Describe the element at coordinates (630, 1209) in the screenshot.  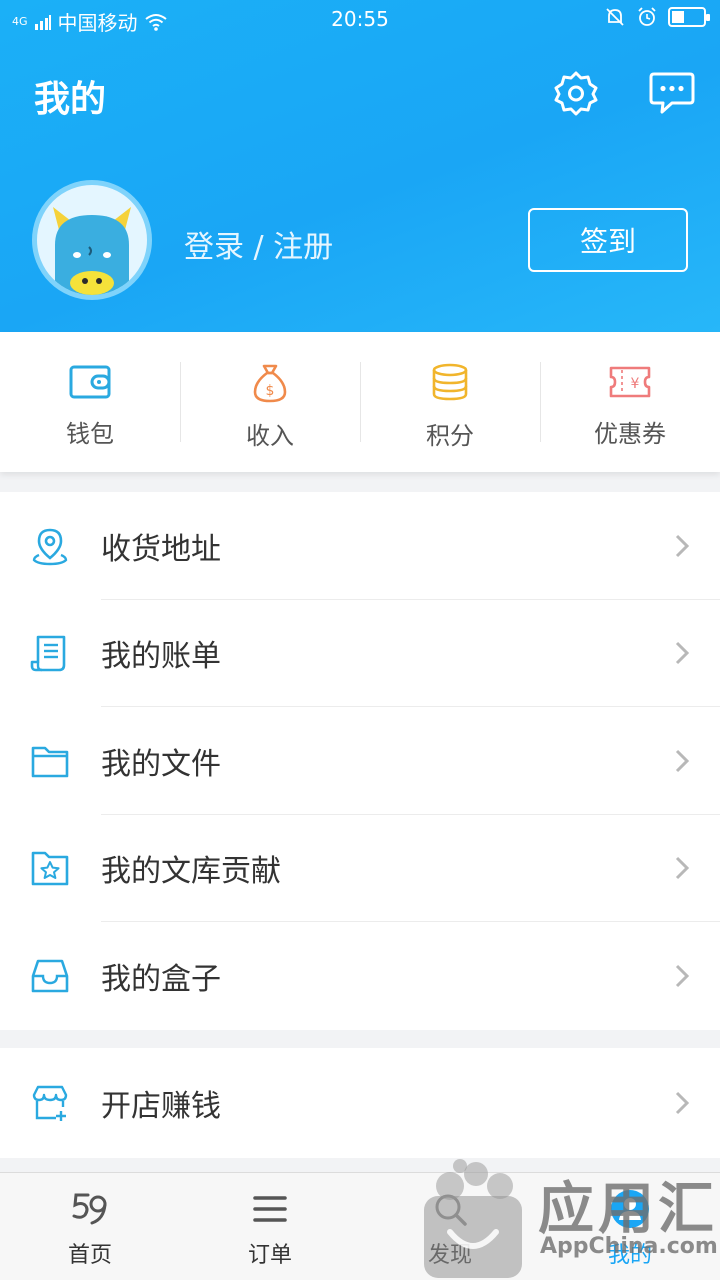
I see `profile-icon` at that location.